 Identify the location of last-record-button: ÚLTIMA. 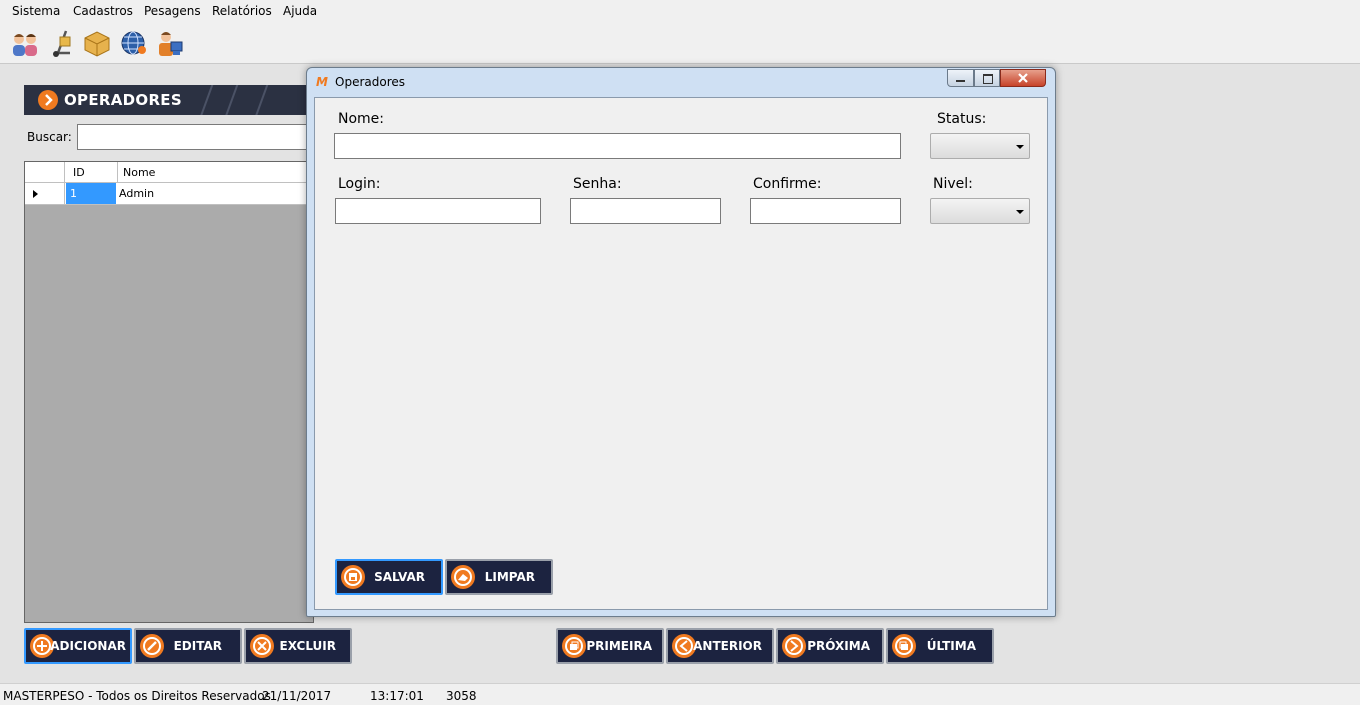
(940, 646).